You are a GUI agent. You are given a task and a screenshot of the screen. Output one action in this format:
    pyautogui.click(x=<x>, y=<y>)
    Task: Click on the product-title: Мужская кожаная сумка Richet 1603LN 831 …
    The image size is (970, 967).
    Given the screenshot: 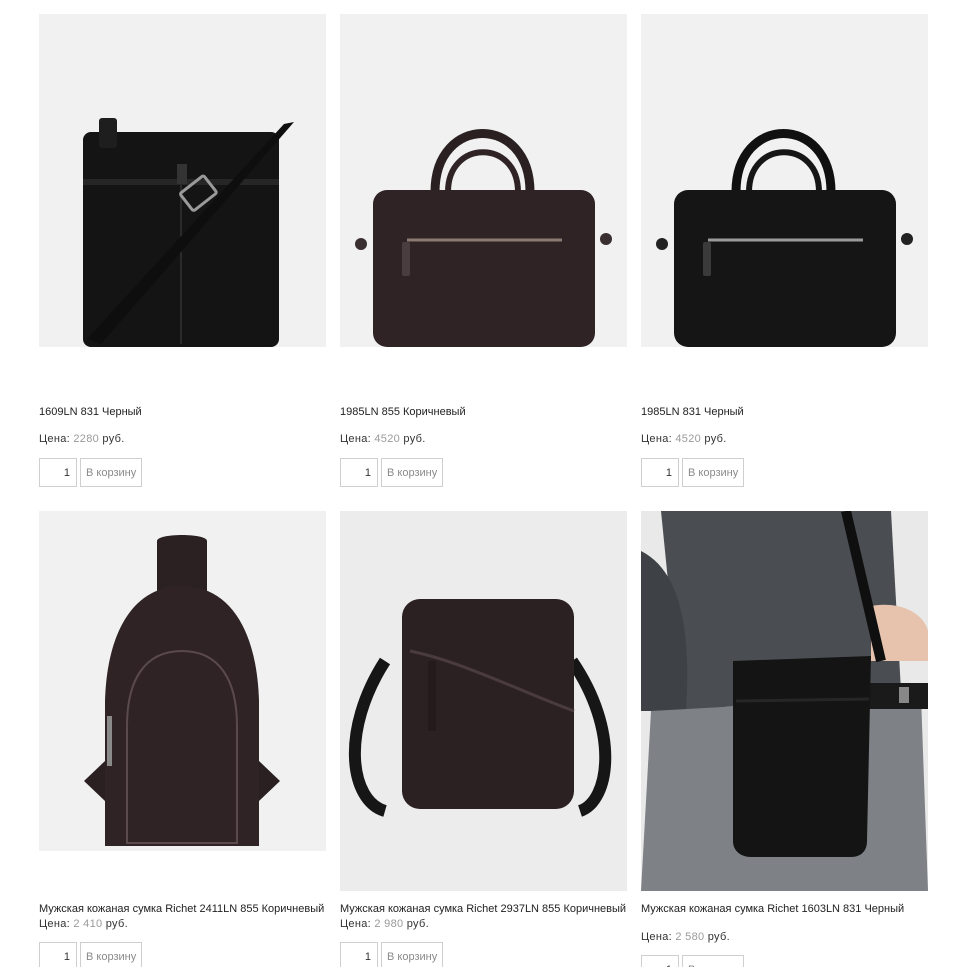 What is the action you would take?
    pyautogui.click(x=784, y=909)
    